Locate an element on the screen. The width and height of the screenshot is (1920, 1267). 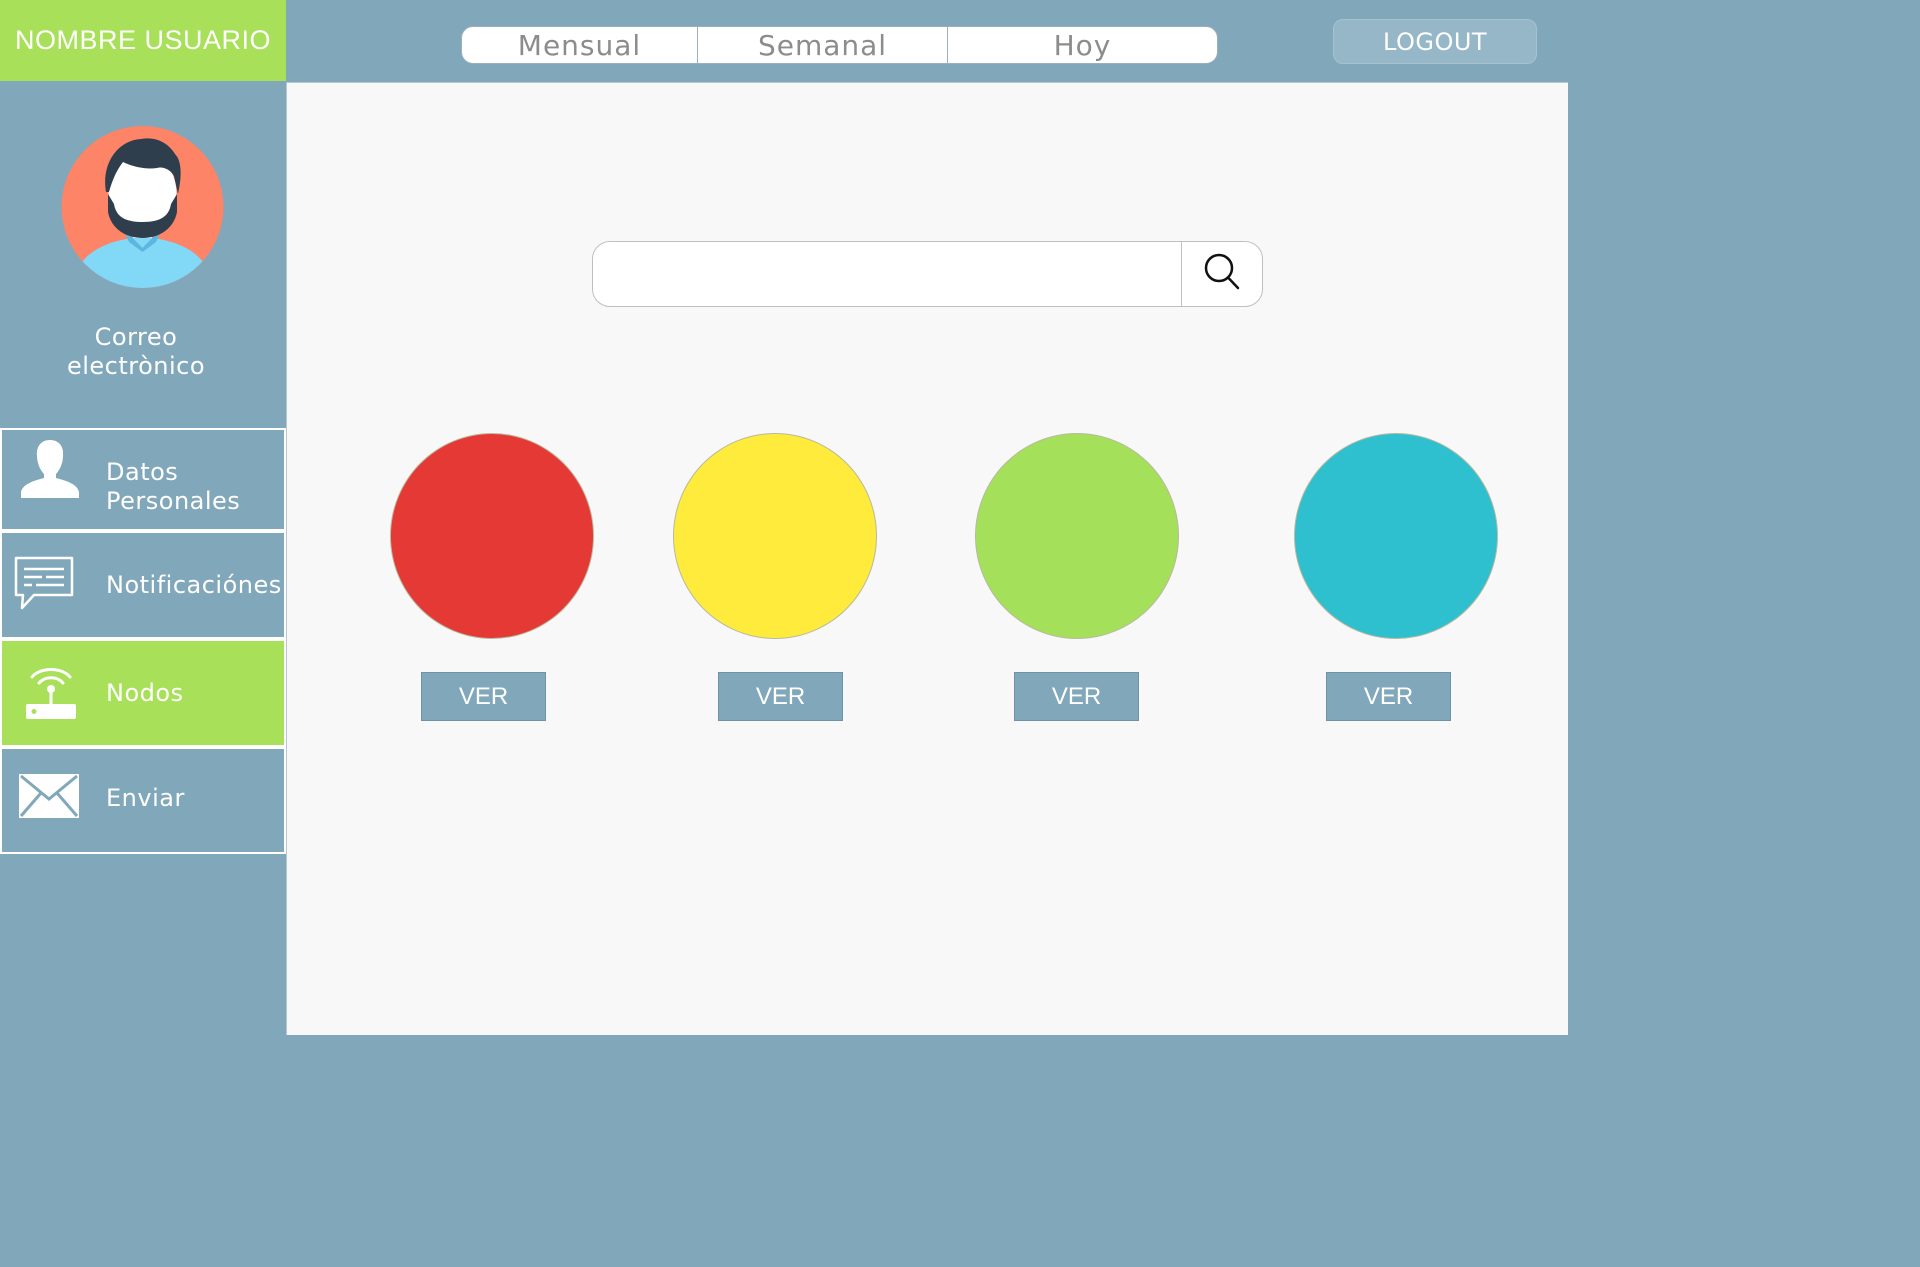
period-tabs: Mensual Semanal Hoy is located at coordinates (839, 45).